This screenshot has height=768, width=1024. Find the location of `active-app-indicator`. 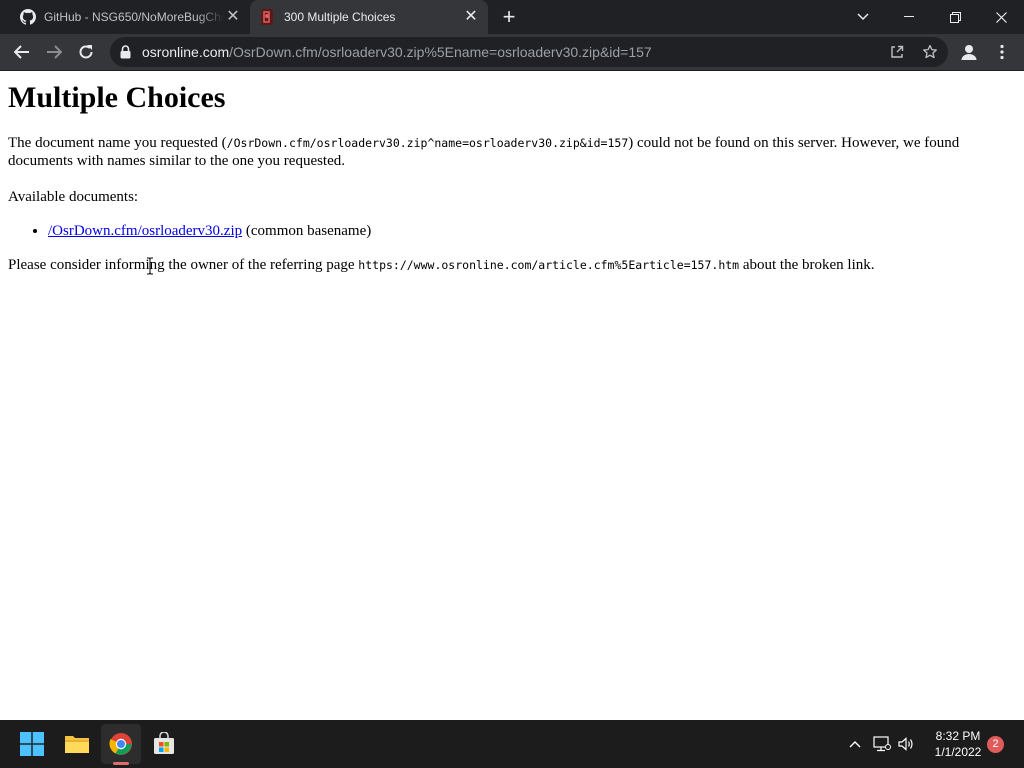

active-app-indicator is located at coordinates (121, 763).